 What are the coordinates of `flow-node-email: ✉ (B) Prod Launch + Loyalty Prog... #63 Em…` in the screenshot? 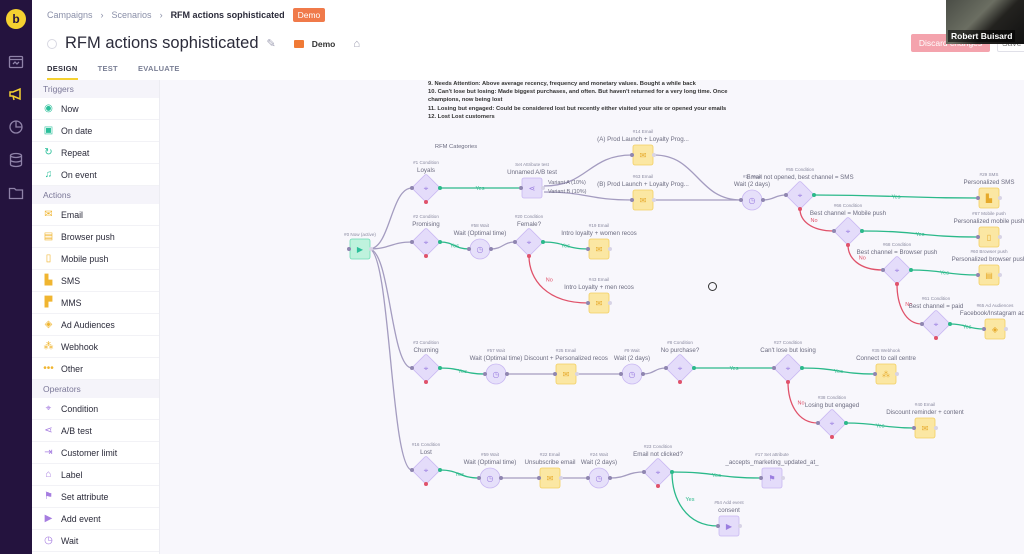 It's located at (643, 192).